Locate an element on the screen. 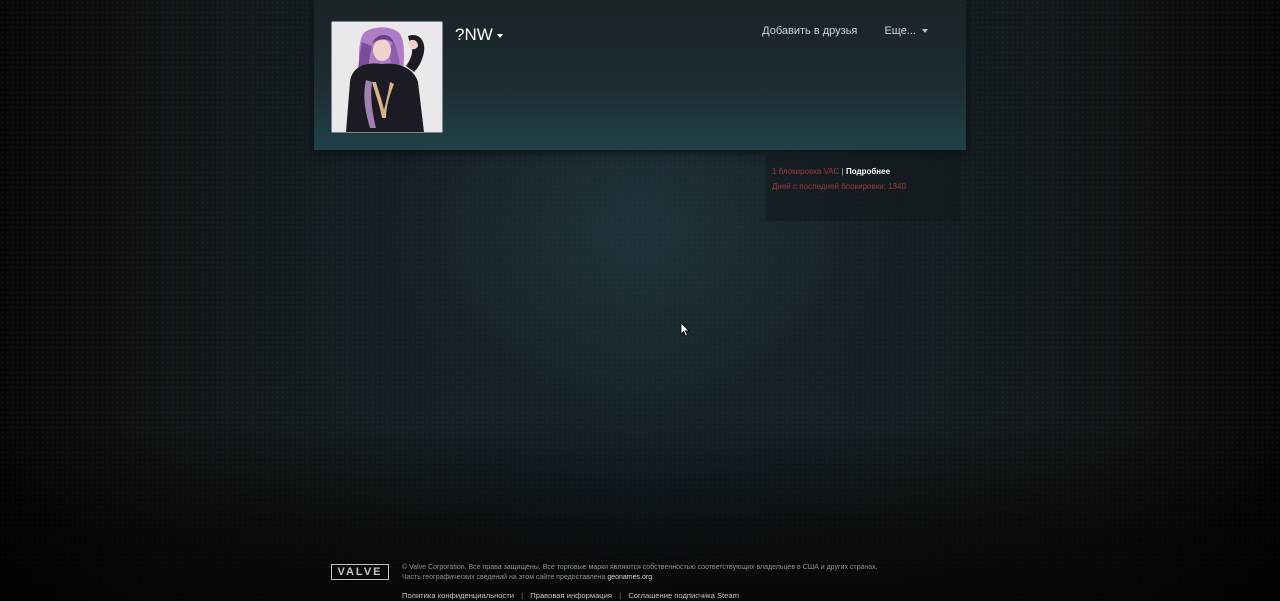 The height and width of the screenshot is (601, 1280). persona-name: ?NW is located at coordinates (474, 34).